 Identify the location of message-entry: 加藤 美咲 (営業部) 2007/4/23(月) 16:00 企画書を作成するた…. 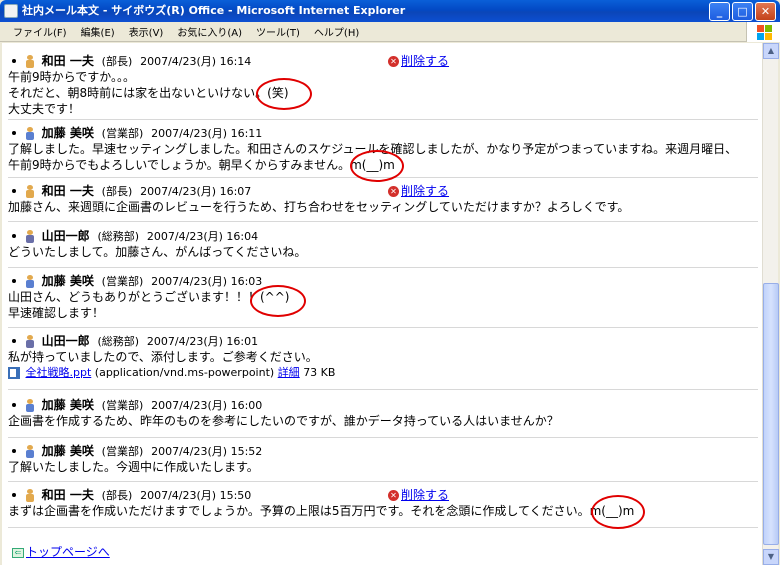
(383, 413).